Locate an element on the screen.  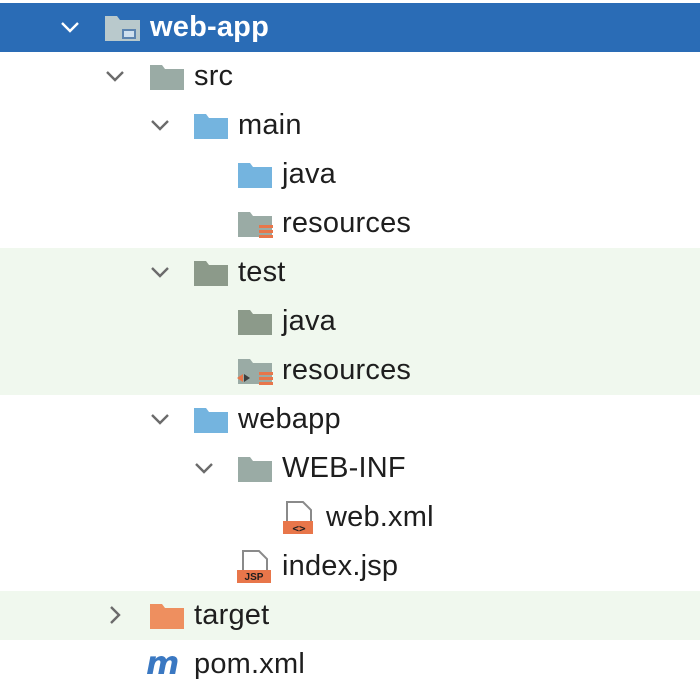
maven-icon: m is located at coordinates (163, 663).